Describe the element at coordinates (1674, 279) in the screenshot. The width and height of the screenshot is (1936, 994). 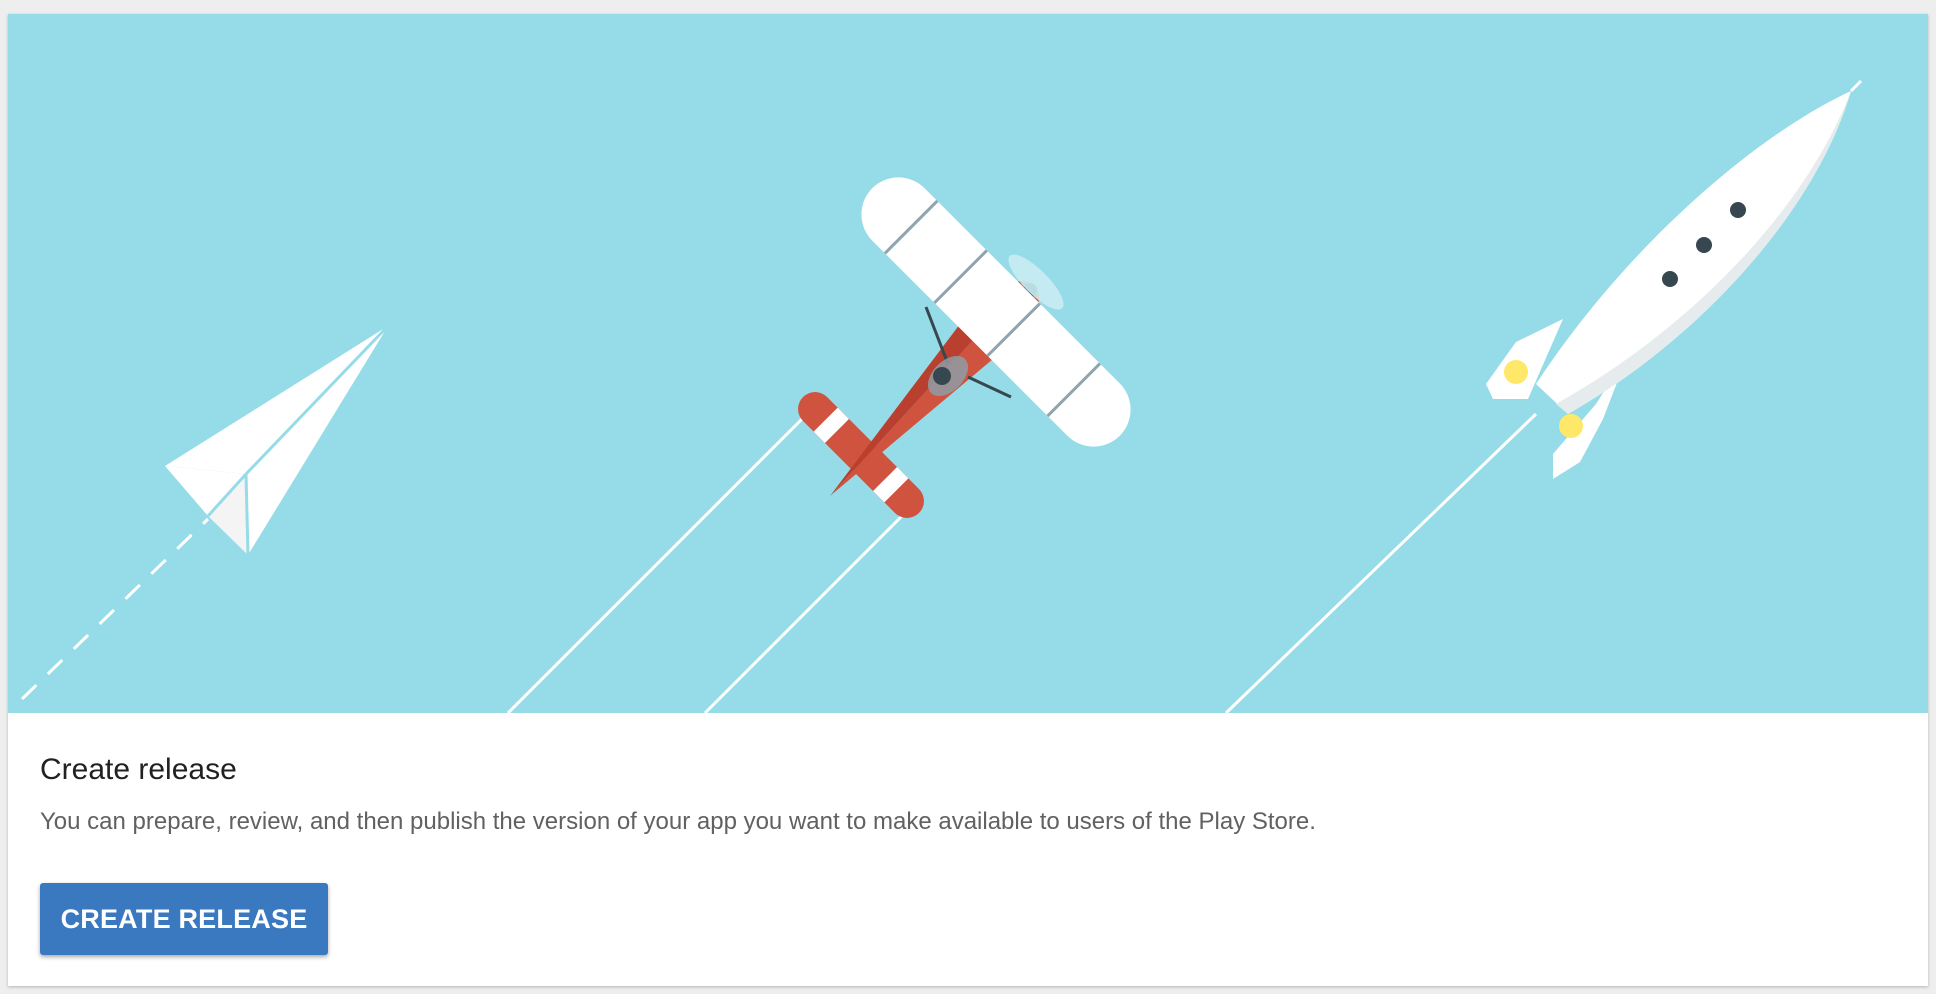
I see `rocket-icon` at that location.